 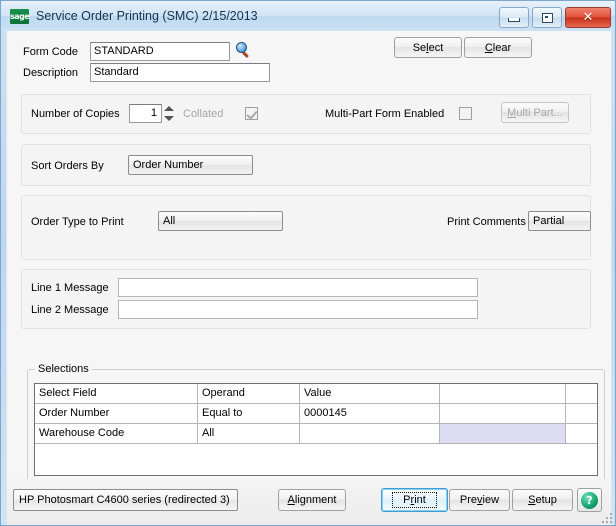 I want to click on alignment-button: Alignment, so click(x=312, y=500).